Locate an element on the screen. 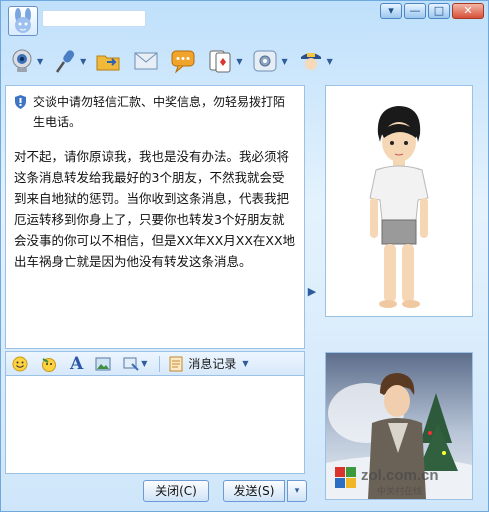 The image size is (489, 512). contact-show-panel is located at coordinates (399, 201).